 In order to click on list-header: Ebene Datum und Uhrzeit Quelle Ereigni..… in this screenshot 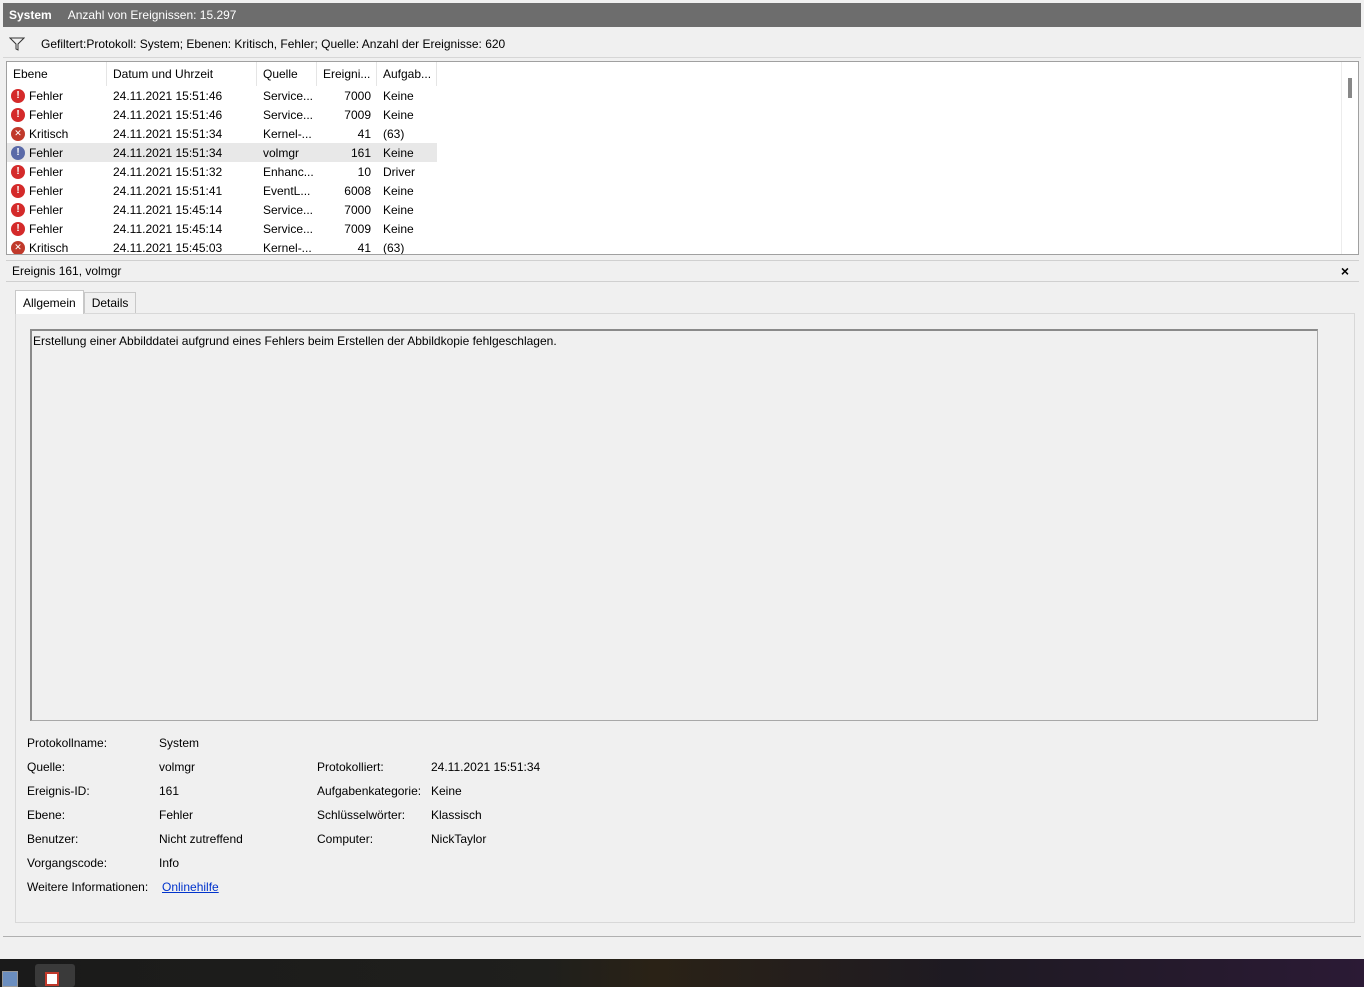, I will do `click(682, 74)`.